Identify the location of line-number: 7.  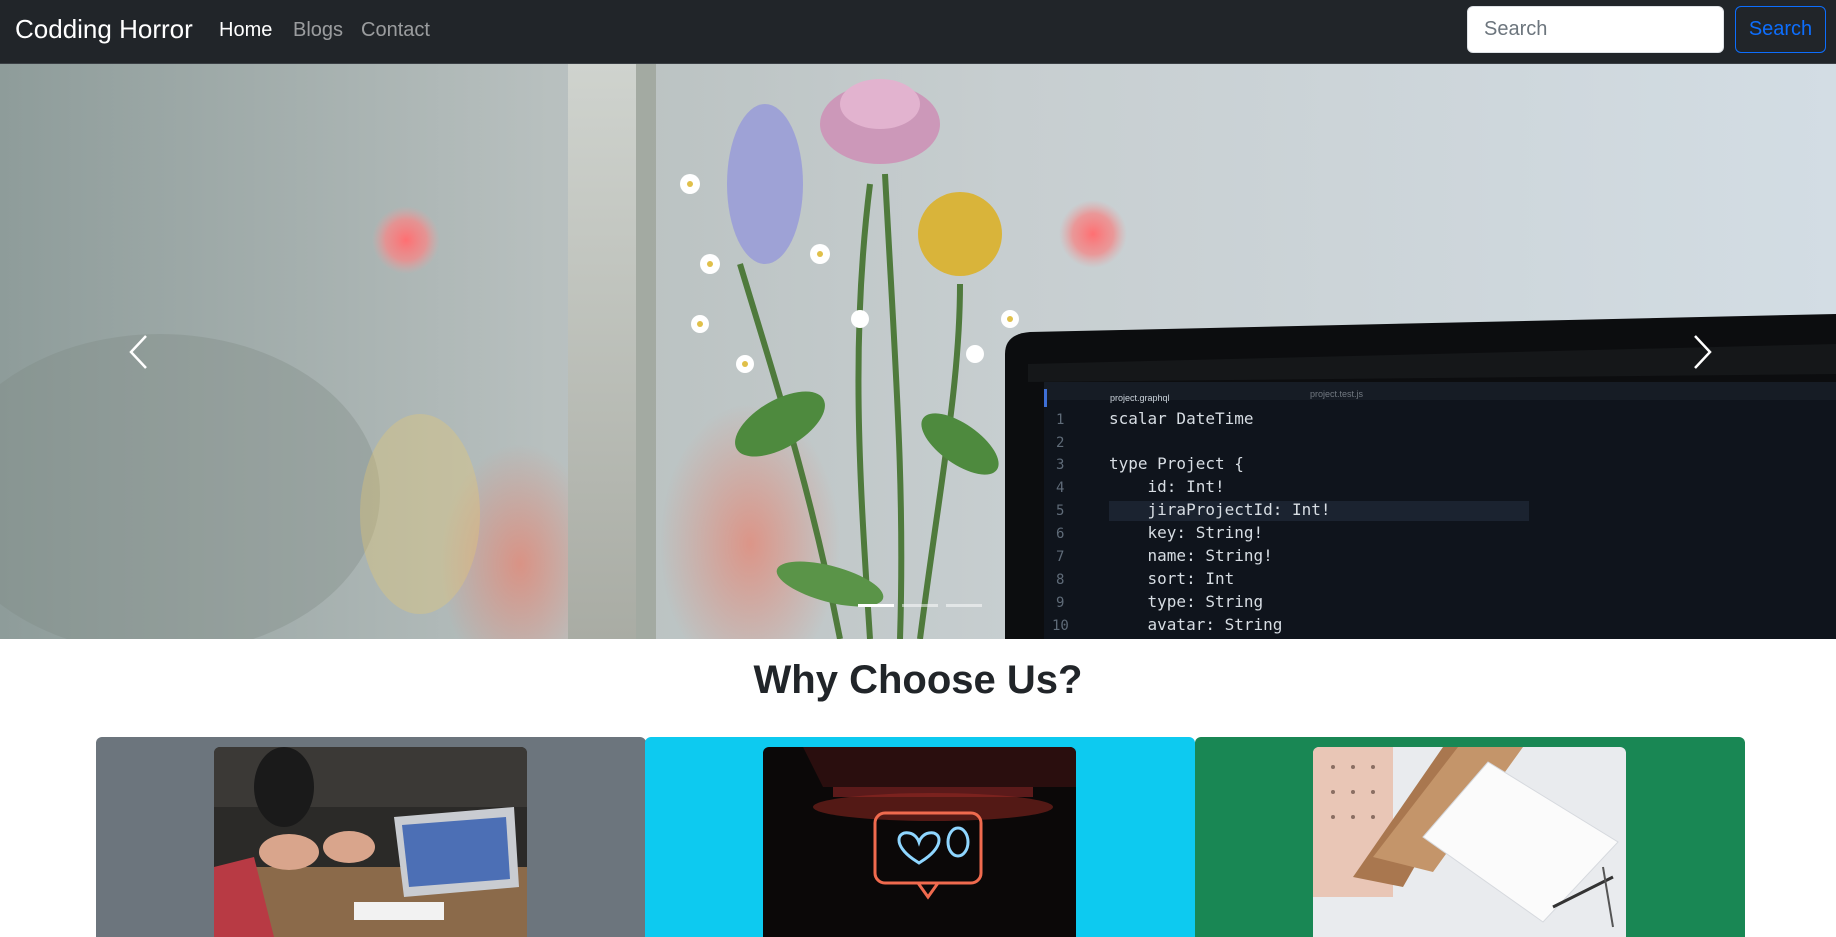
(1060, 557).